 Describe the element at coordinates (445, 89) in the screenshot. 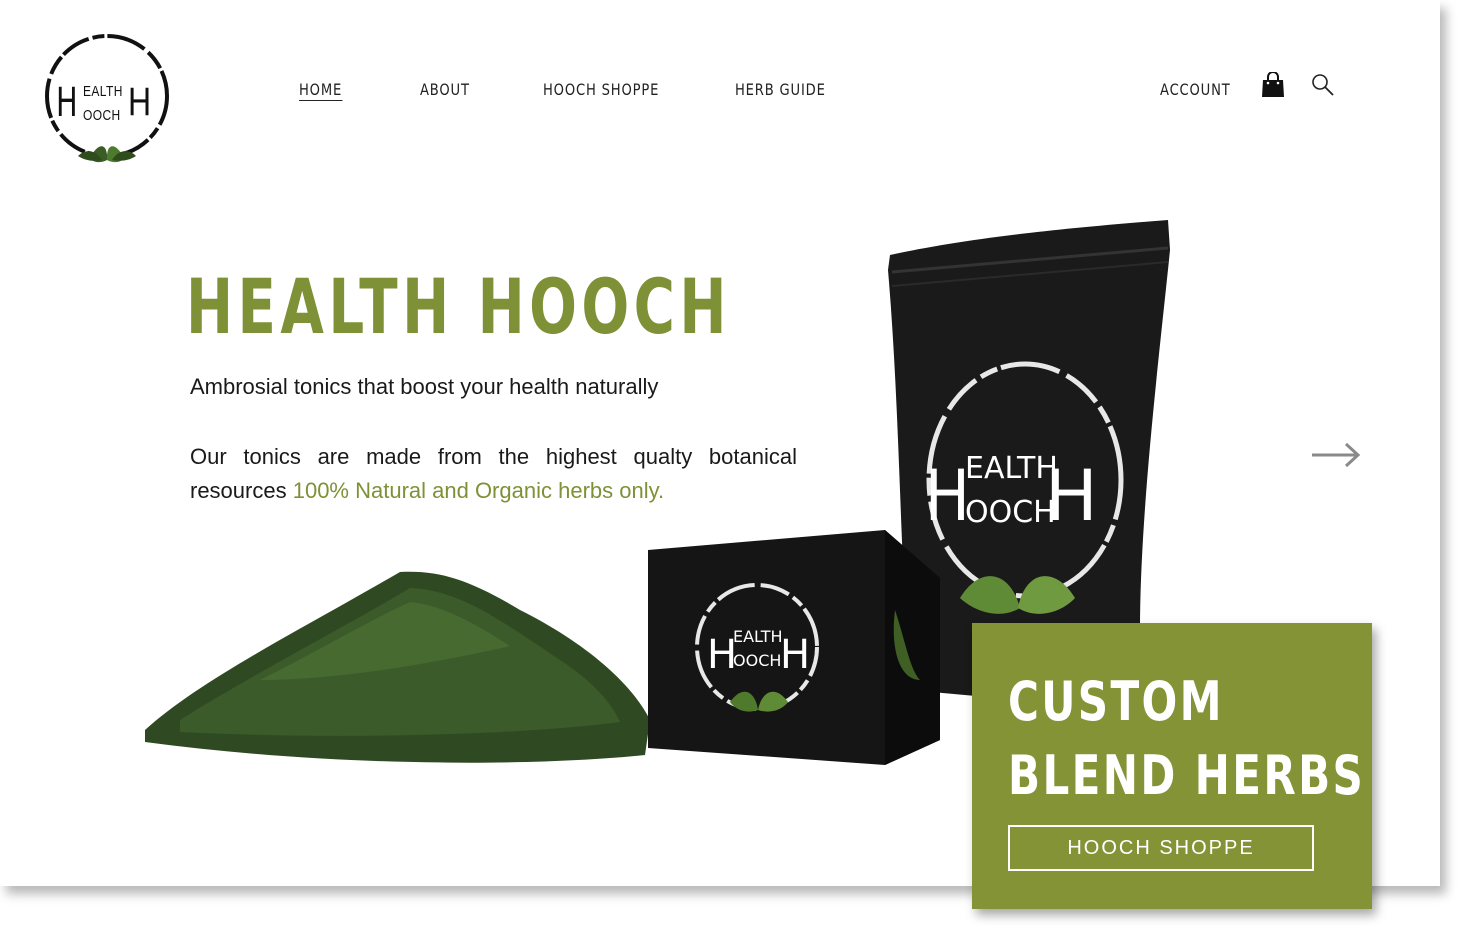

I see `nav-about: ABOUT` at that location.